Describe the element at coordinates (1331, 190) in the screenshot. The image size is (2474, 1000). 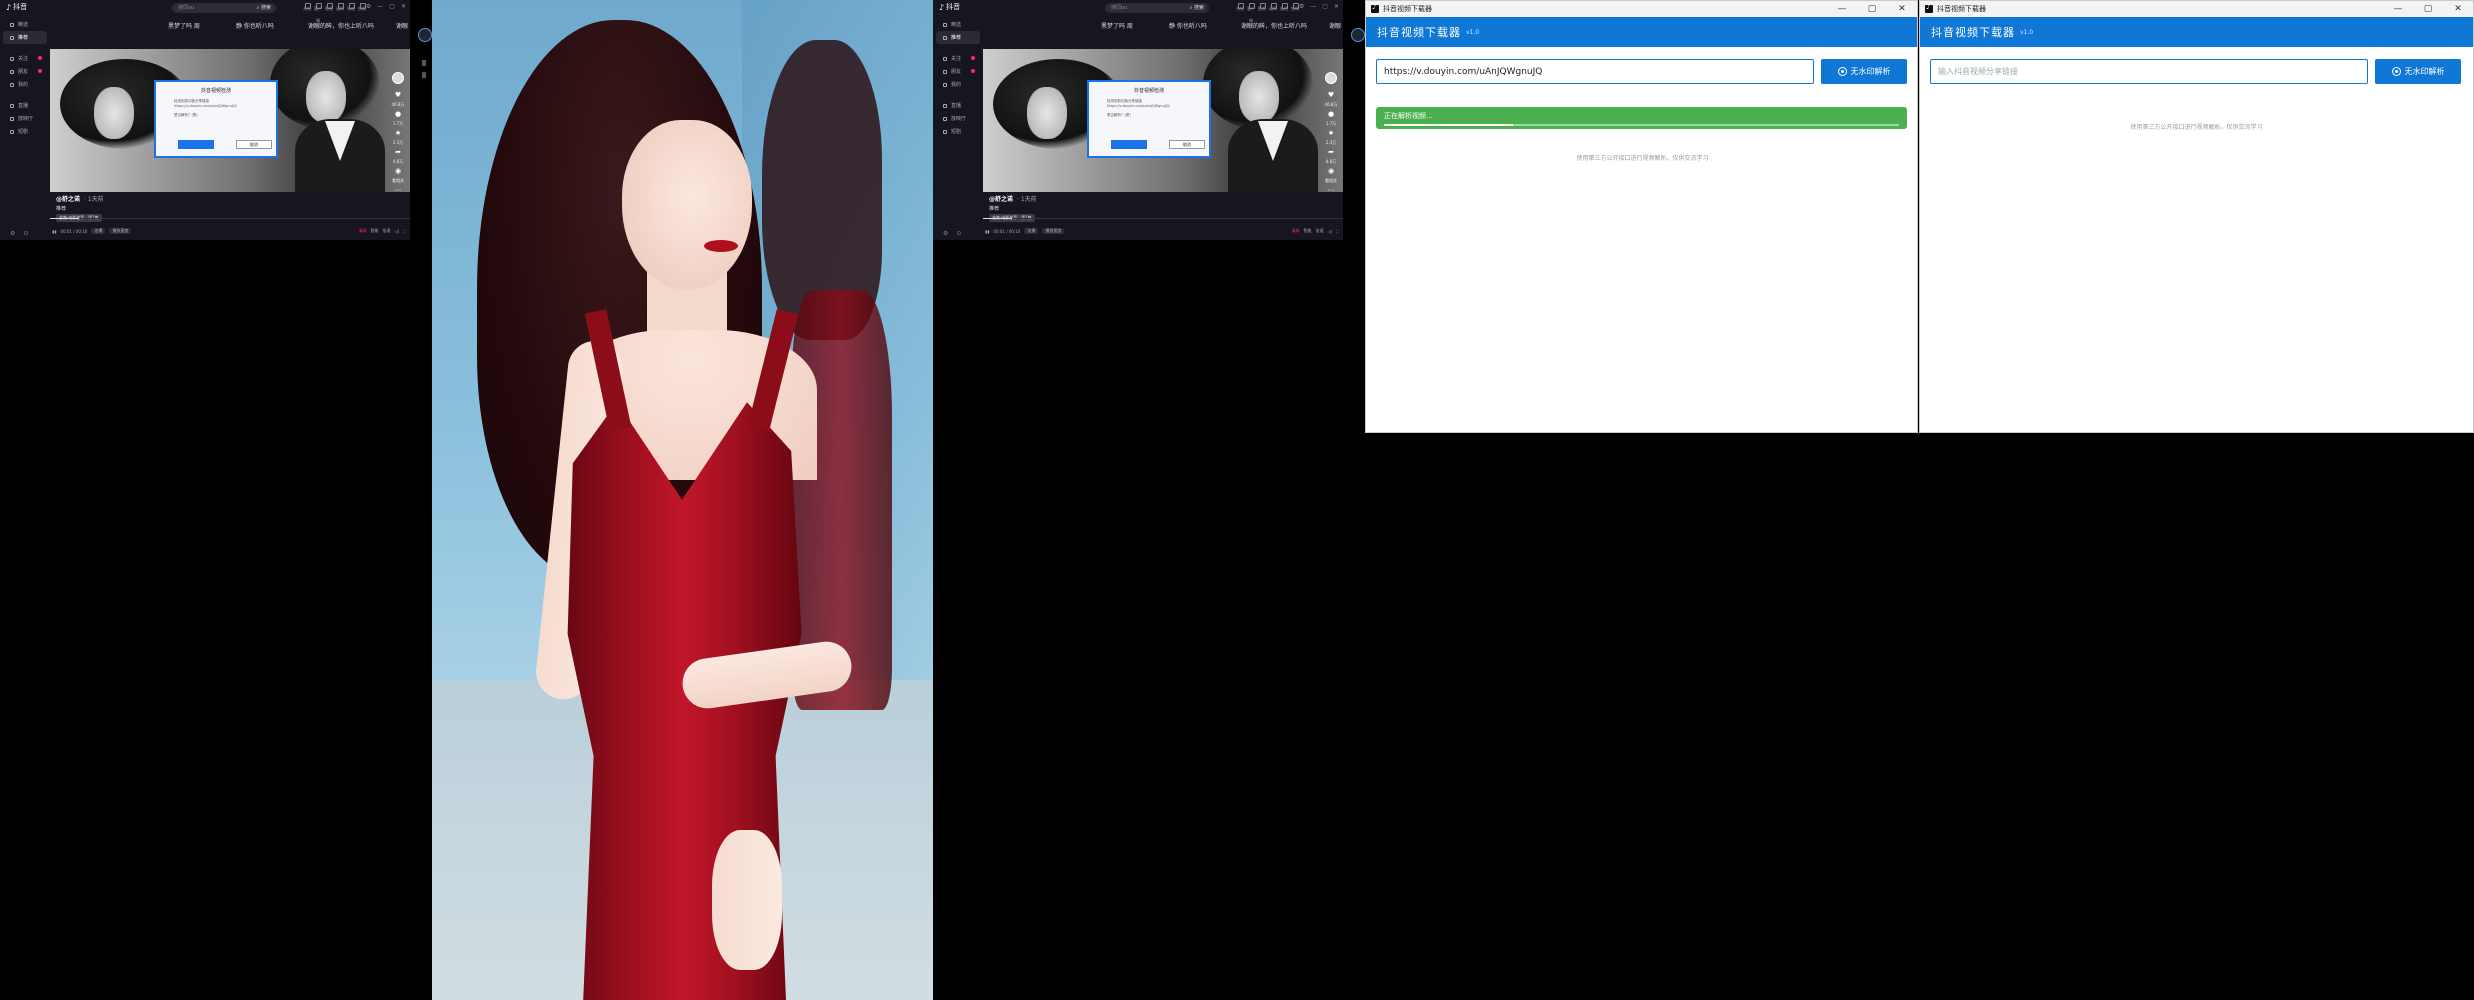
I see `more-icon: ⋯` at that location.